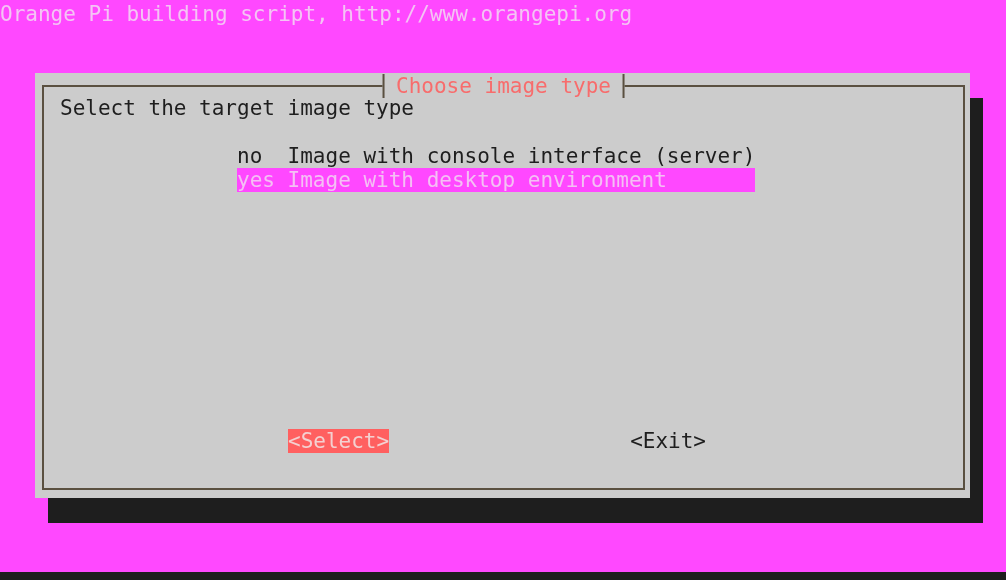  Describe the element at coordinates (237, 108) in the screenshot. I see `prompt-text: Select the target image type` at that location.